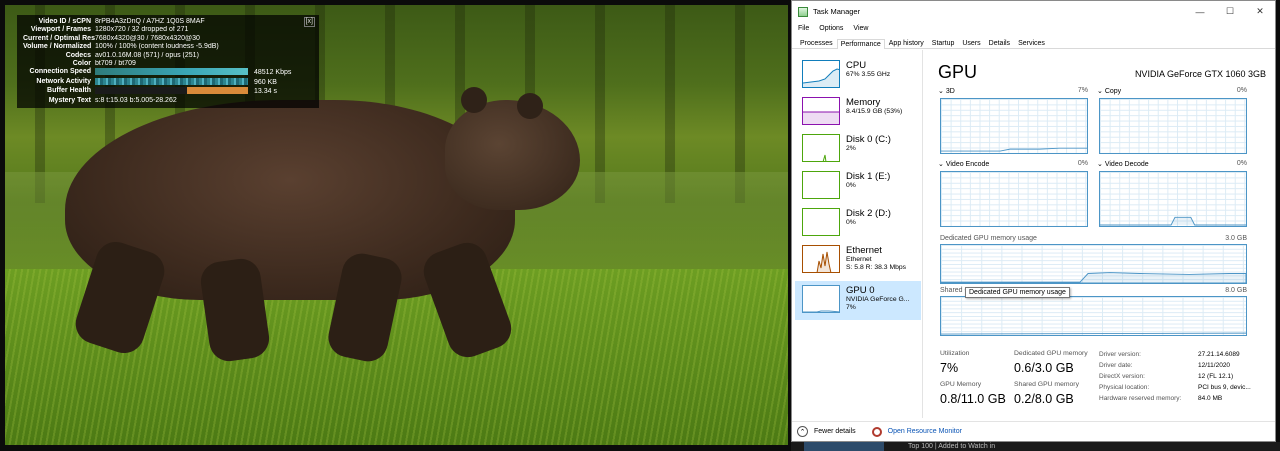  I want to click on detail-row: Driver version: 27.21.14.6089, so click(1175, 354).